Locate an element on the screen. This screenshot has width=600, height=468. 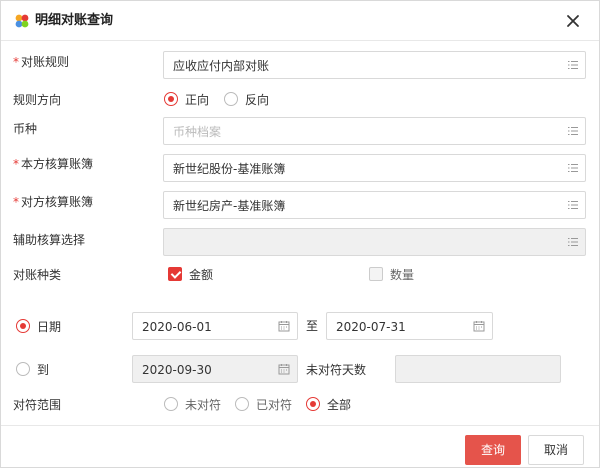
until-mode-label: 到 is located at coordinates (43, 370).